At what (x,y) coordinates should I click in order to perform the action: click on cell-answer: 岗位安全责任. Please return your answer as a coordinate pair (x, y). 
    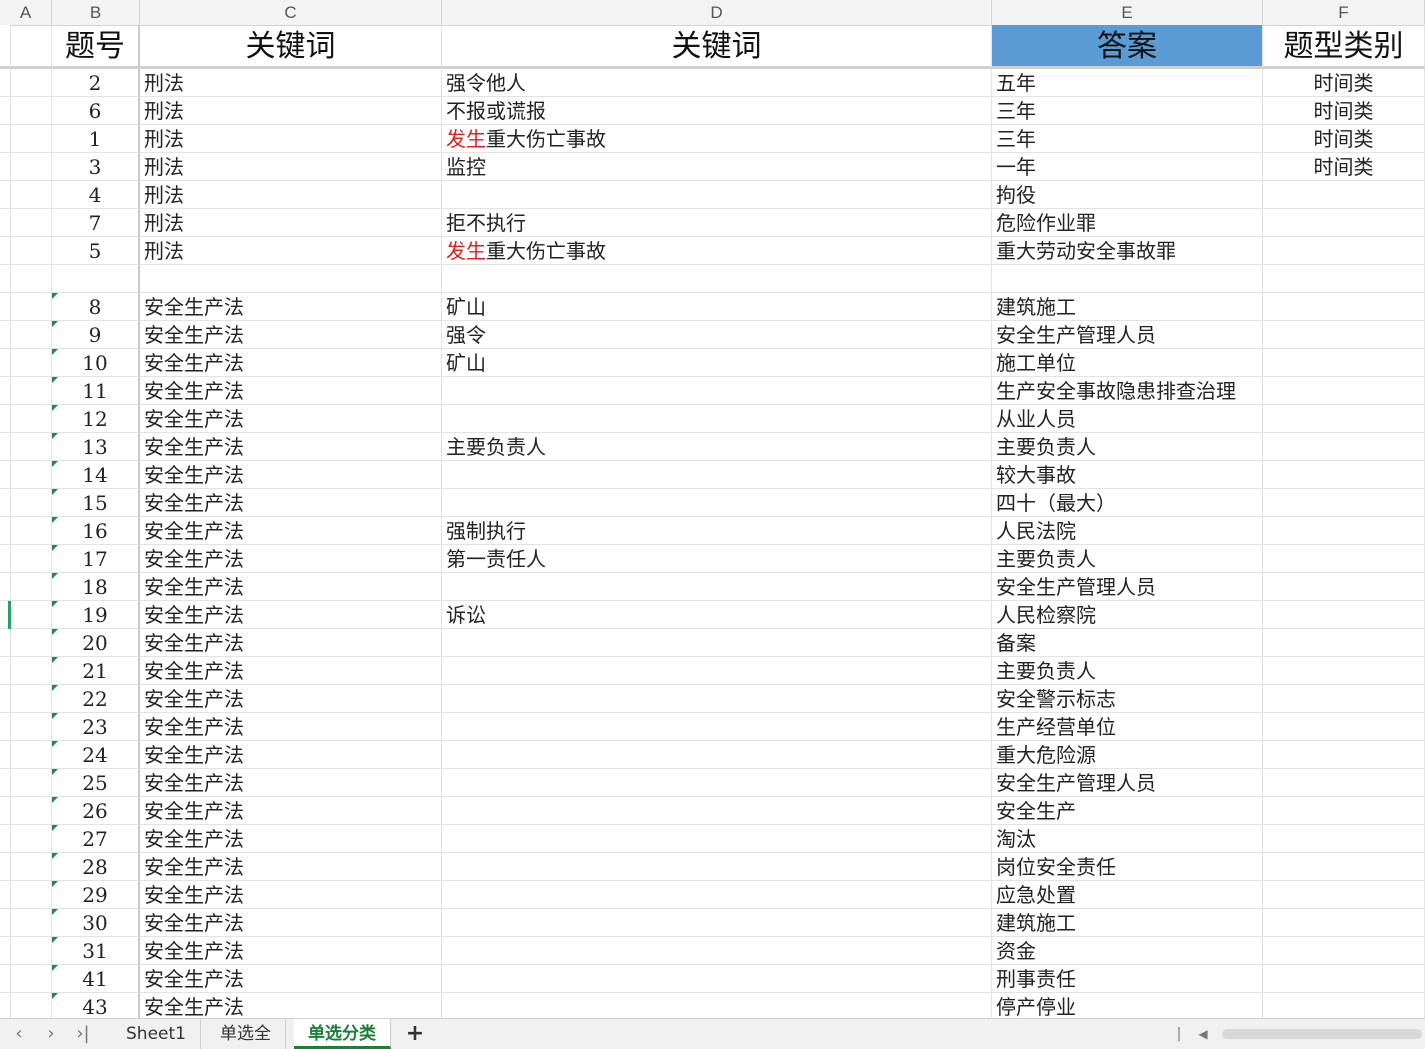
    Looking at the image, I should click on (1127, 867).